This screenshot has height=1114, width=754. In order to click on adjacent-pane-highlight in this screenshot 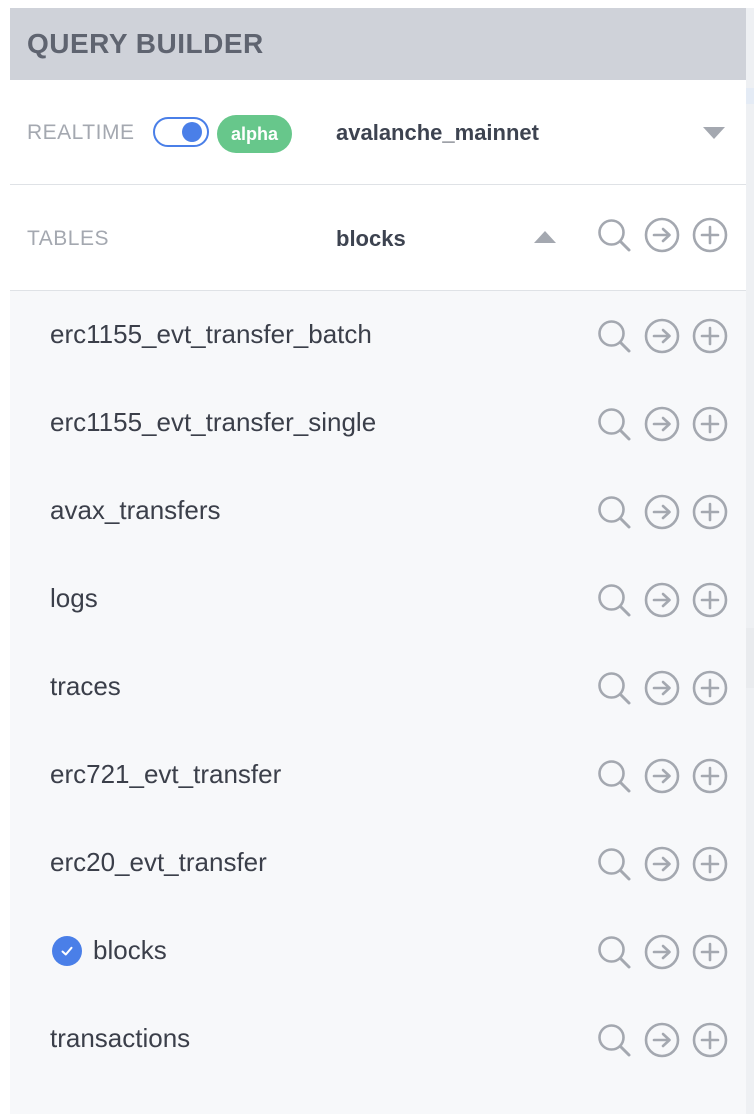, I will do `click(750, 96)`.